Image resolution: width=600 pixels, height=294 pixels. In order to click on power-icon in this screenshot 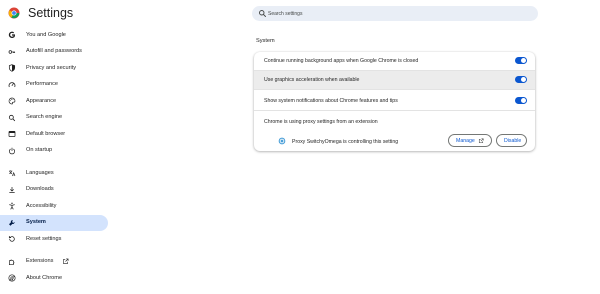, I will do `click(12, 150)`.